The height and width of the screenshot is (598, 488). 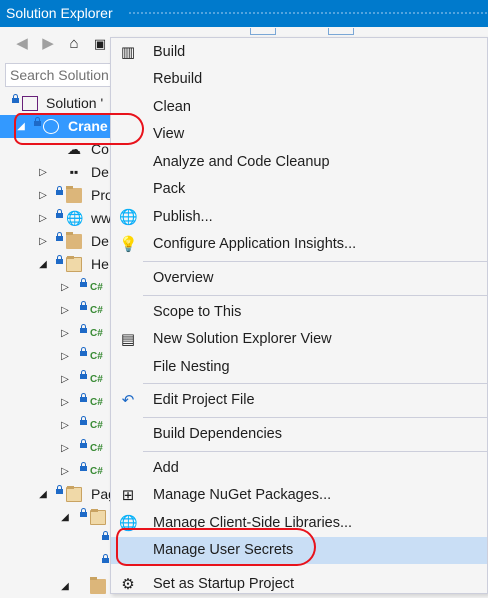 I want to click on menu-item-user-secrets: Manage User Secrets, so click(x=299, y=550).